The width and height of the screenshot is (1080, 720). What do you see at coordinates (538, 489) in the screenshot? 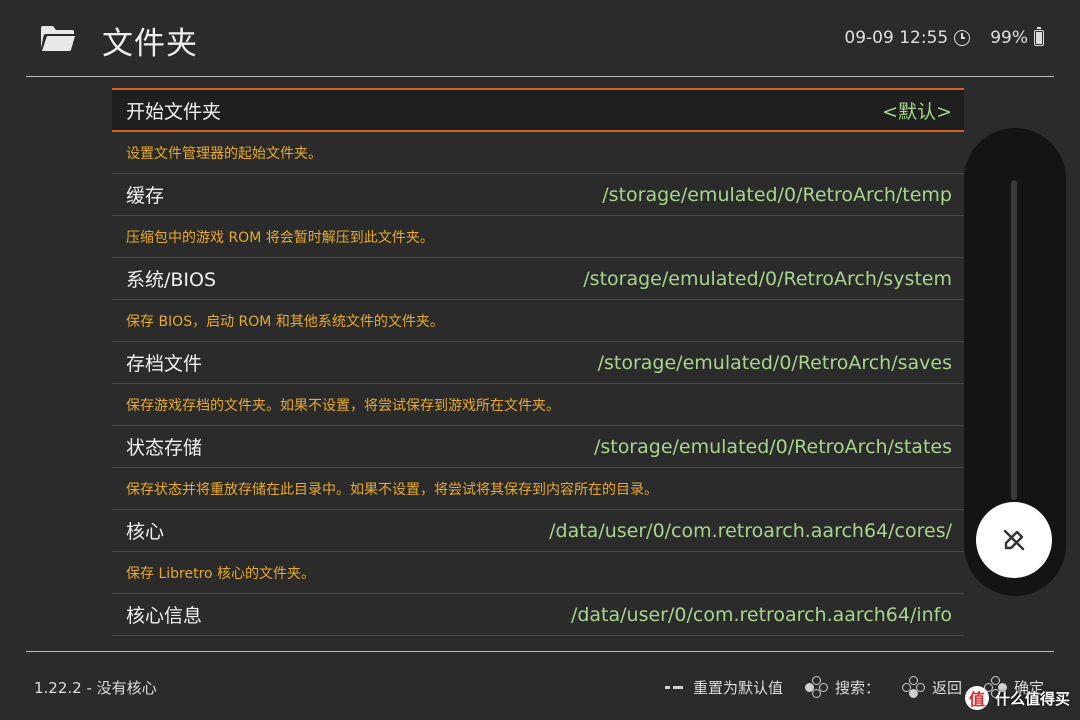
I see `menu-item-description: 保存状态并将重放存储在此目录中。如果不设置，将尝试将其保存到内容所在的目录。` at bounding box center [538, 489].